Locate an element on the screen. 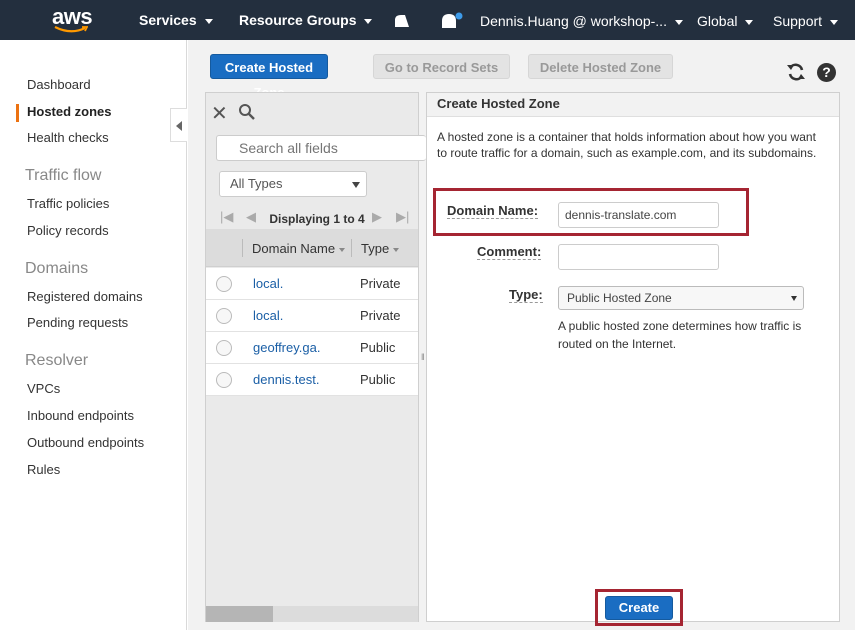  services-label: Services is located at coordinates (168, 20).